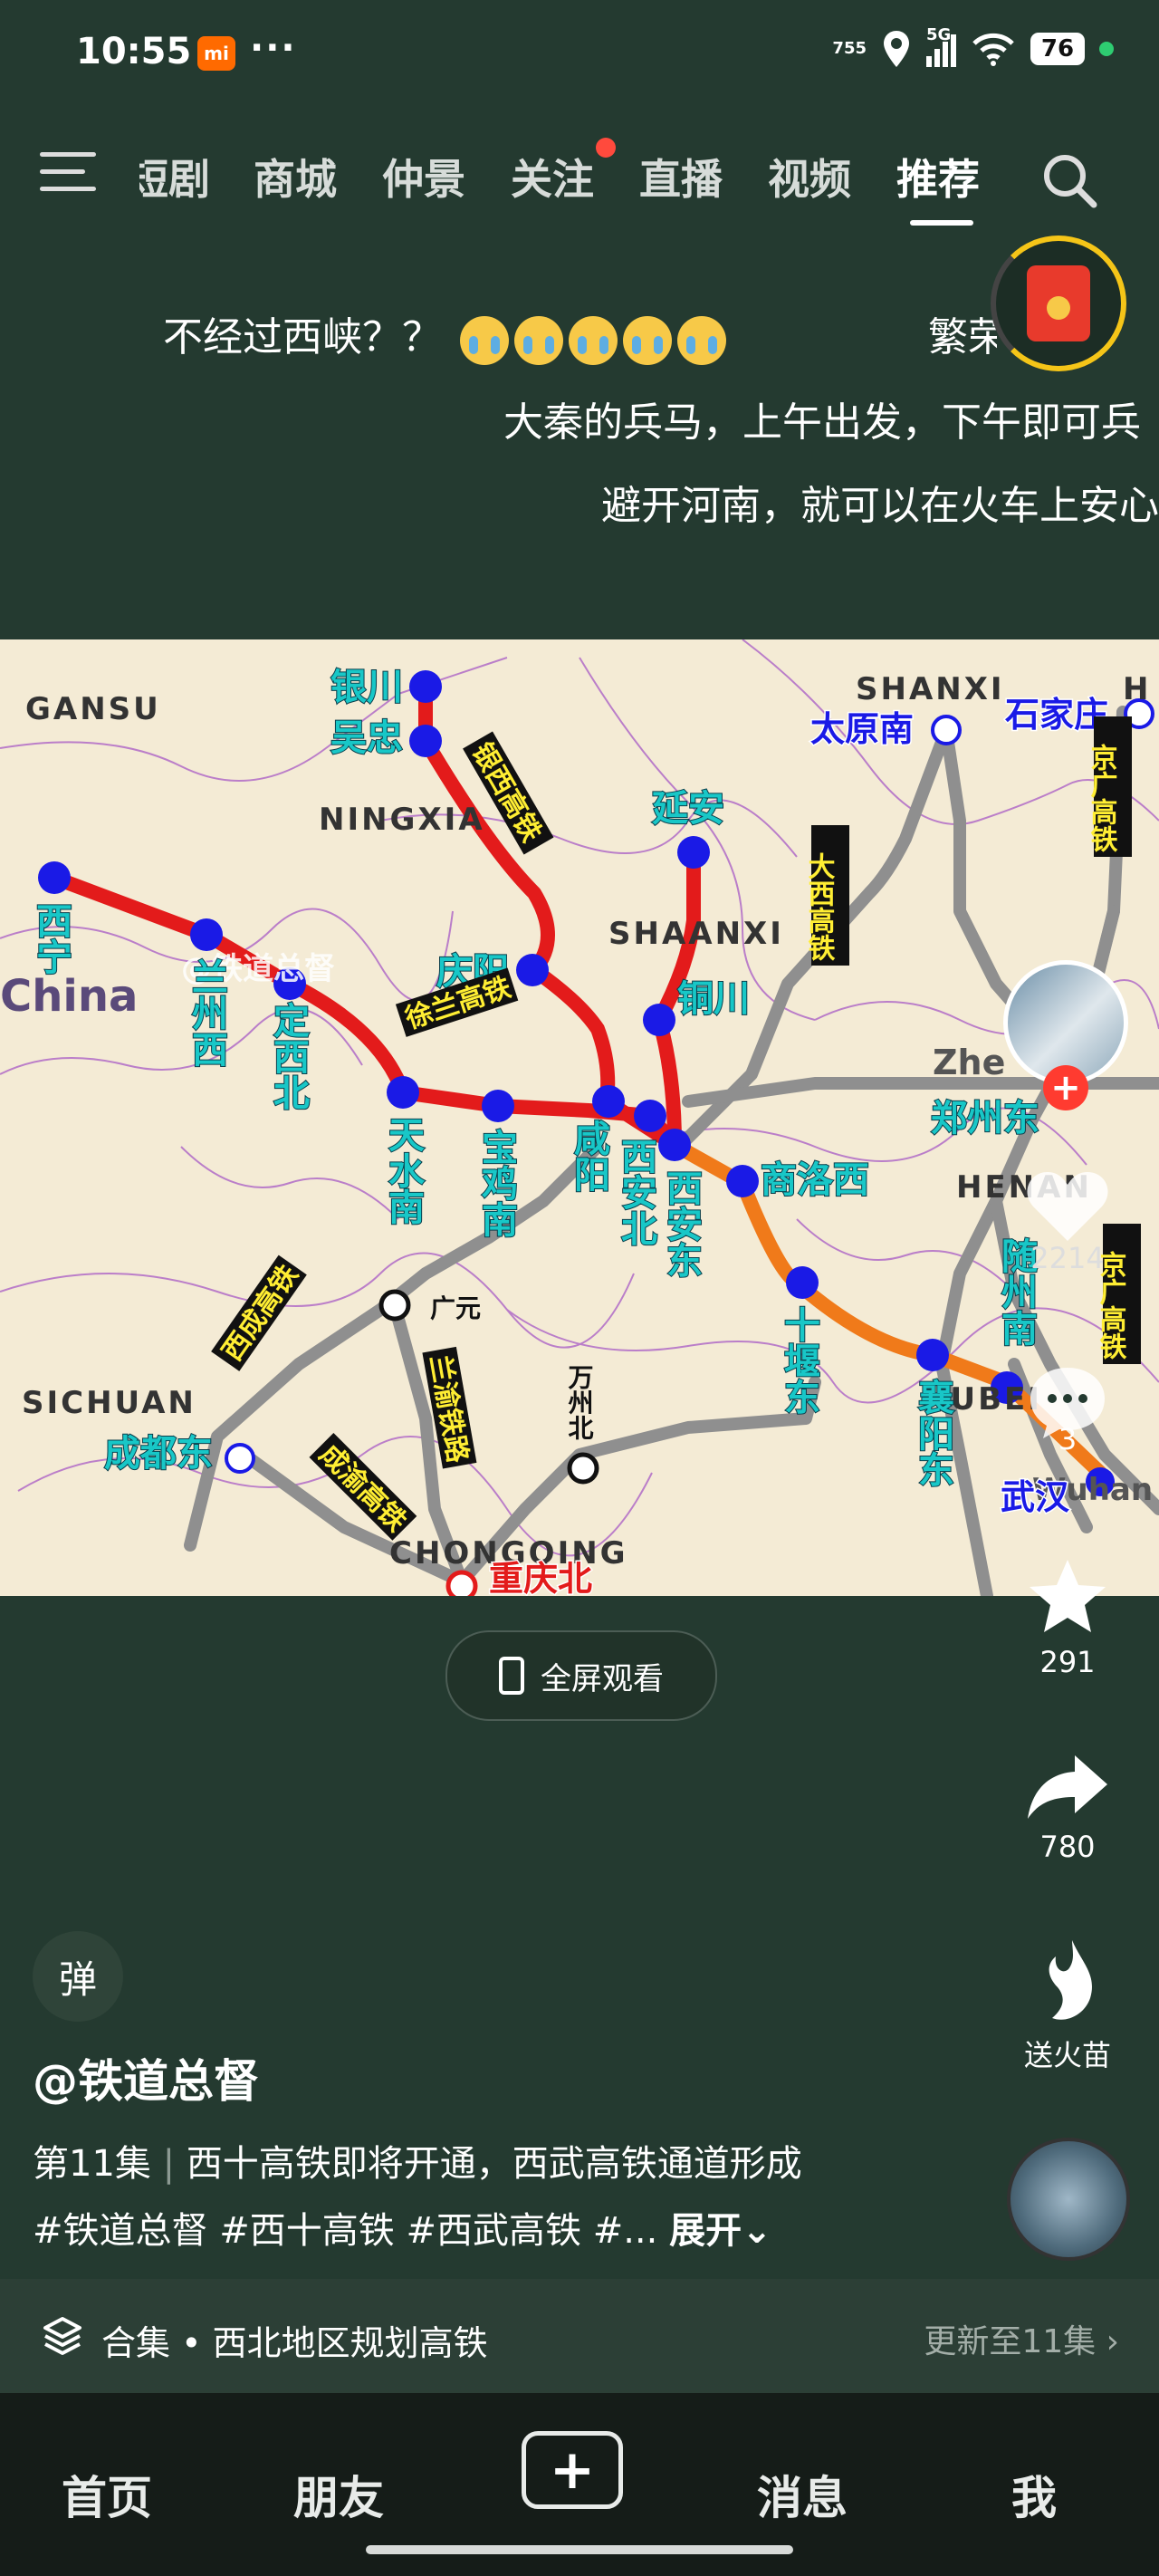 The width and height of the screenshot is (1159, 2576). Describe the element at coordinates (175, 177) in the screenshot. I see `tab-short-drama: 短剧` at that location.